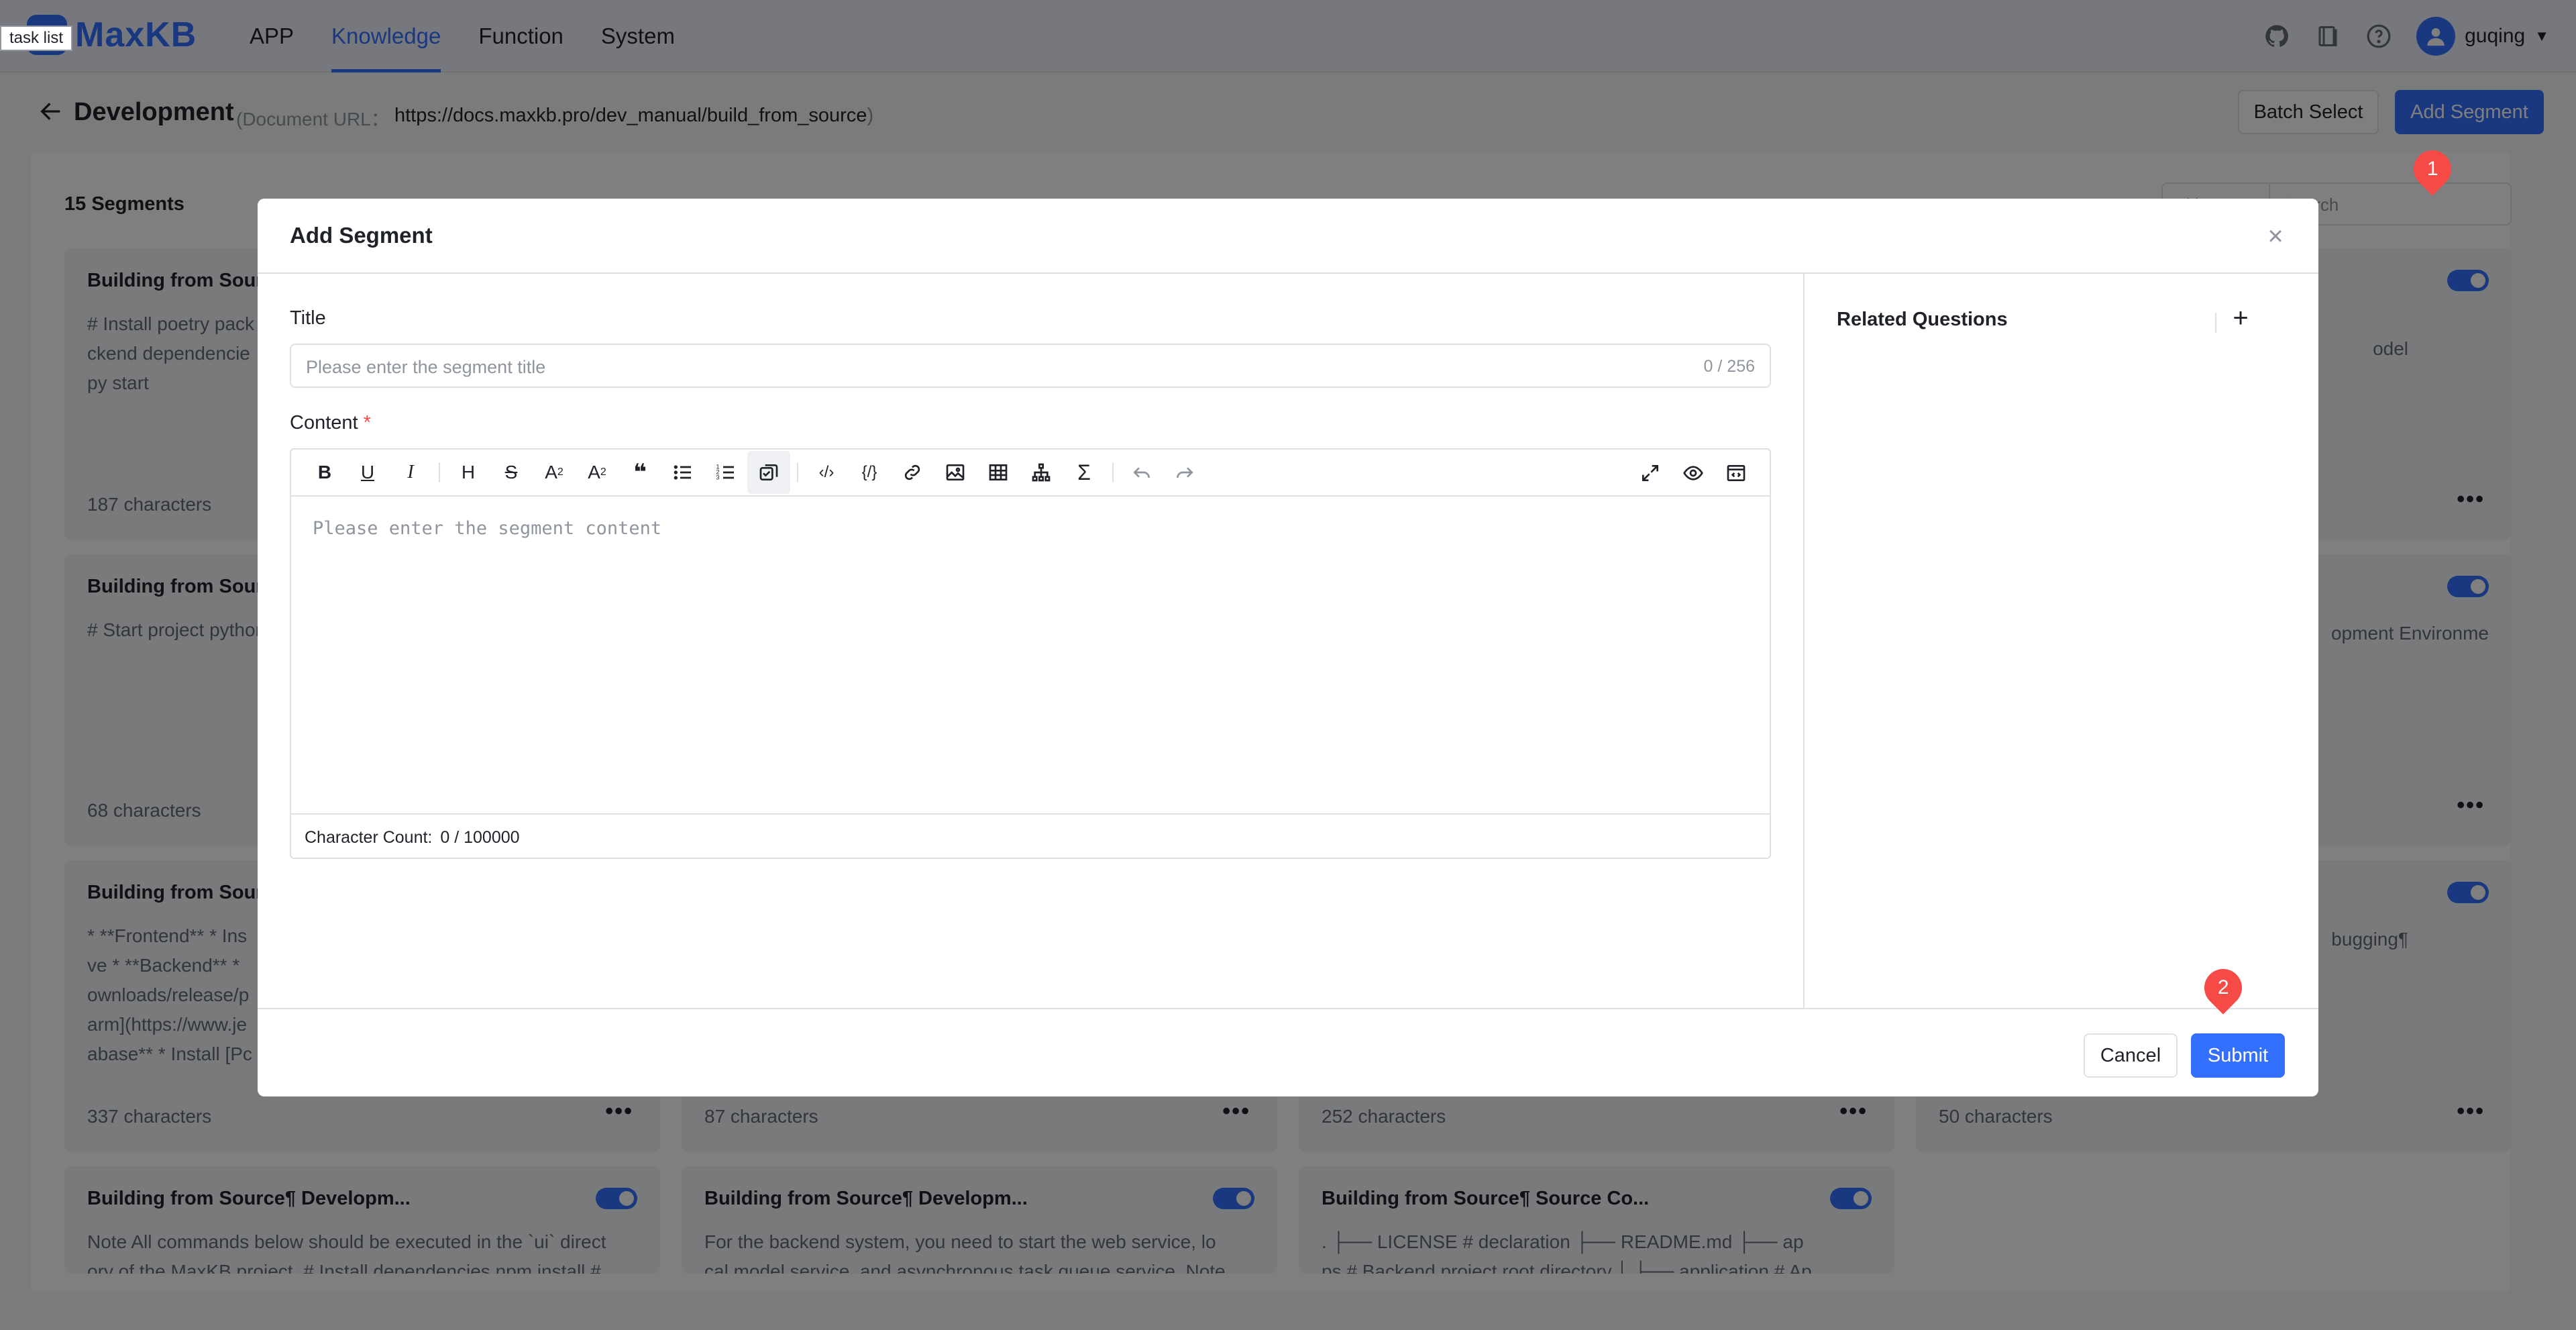  I want to click on table-icon, so click(998, 472).